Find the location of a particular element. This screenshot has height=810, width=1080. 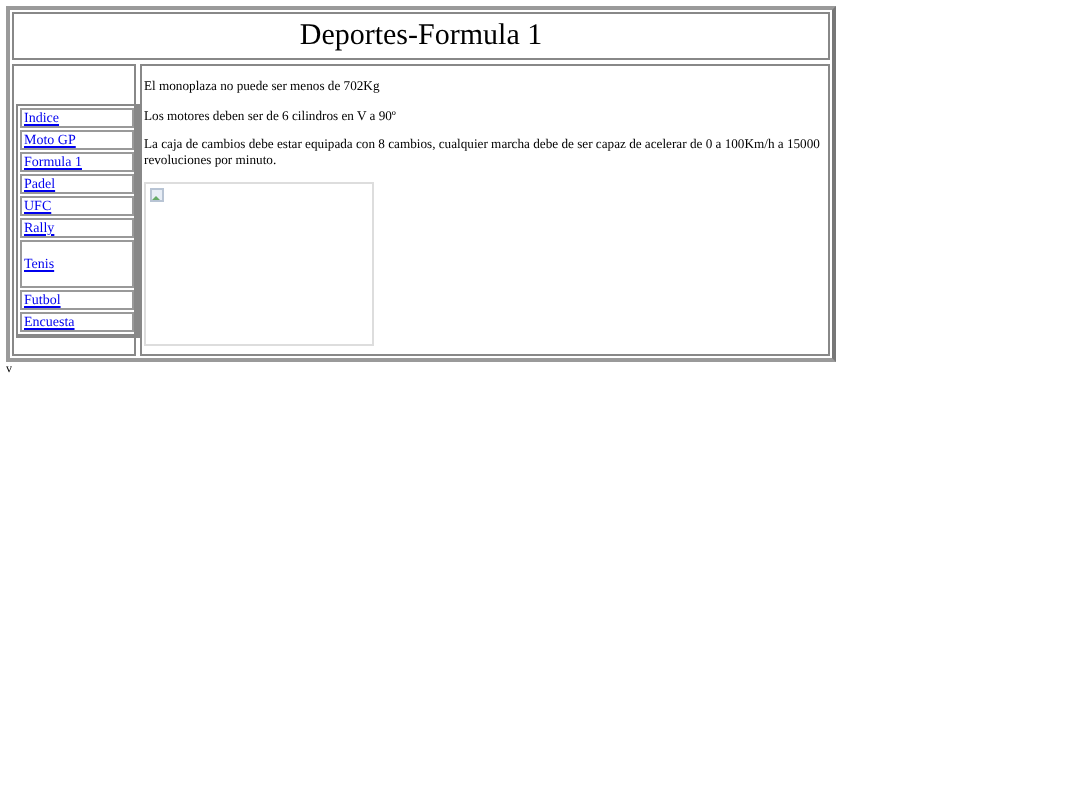

broken-image-icon is located at coordinates (157, 195).